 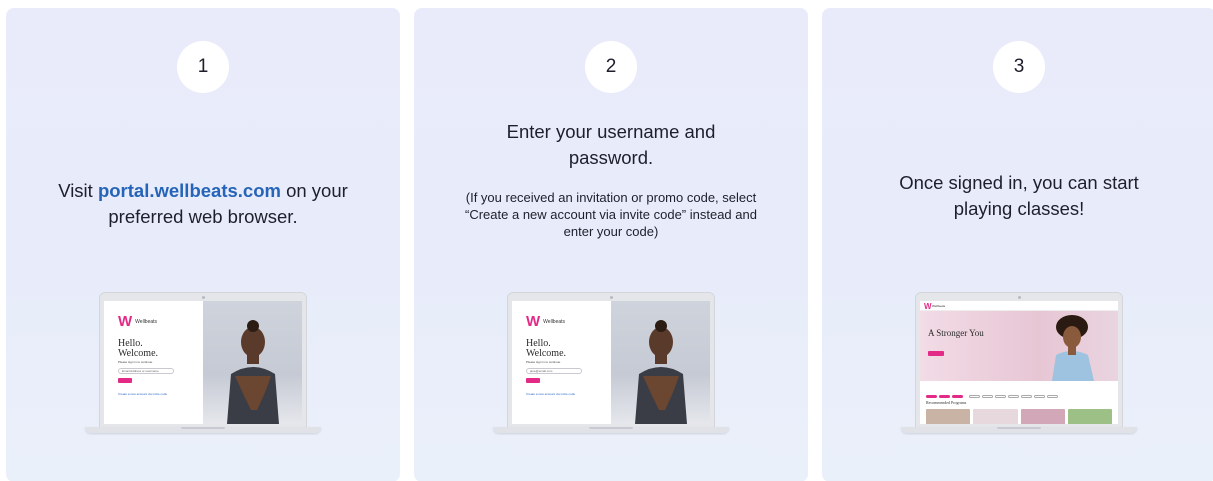 What do you see at coordinates (1019, 306) in the screenshot?
I see `portal-nav-bar: W Wellbeats` at bounding box center [1019, 306].